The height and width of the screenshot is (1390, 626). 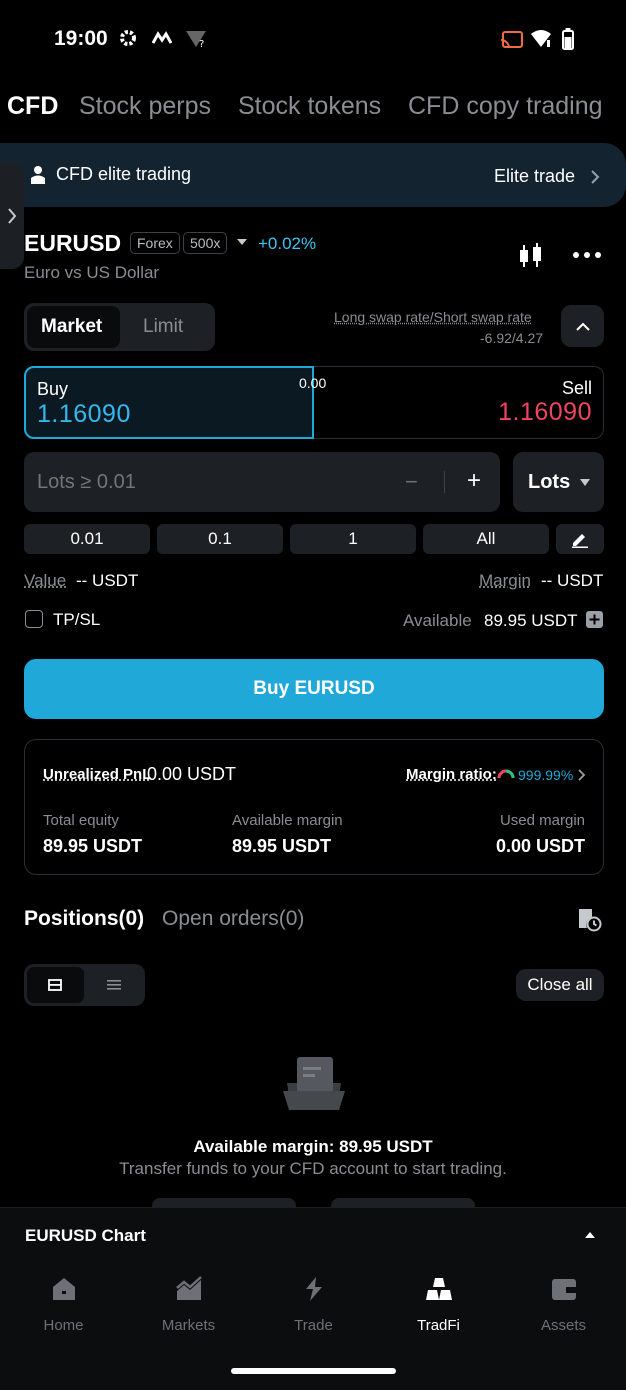 I want to click on margin-ratio-label: Margin ratio:, so click(x=451, y=774).